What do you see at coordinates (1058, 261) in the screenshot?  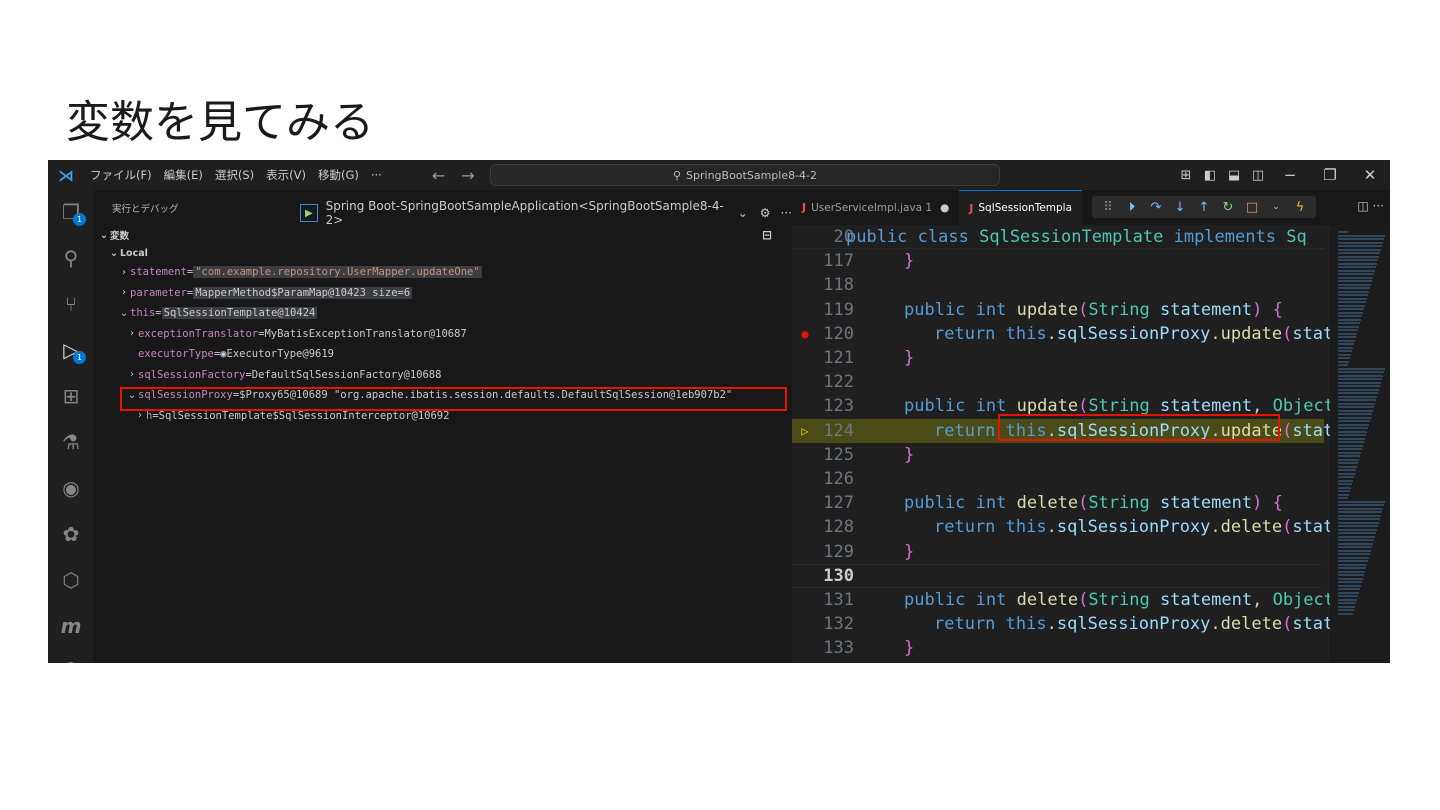 I see `code-line: 117}` at bounding box center [1058, 261].